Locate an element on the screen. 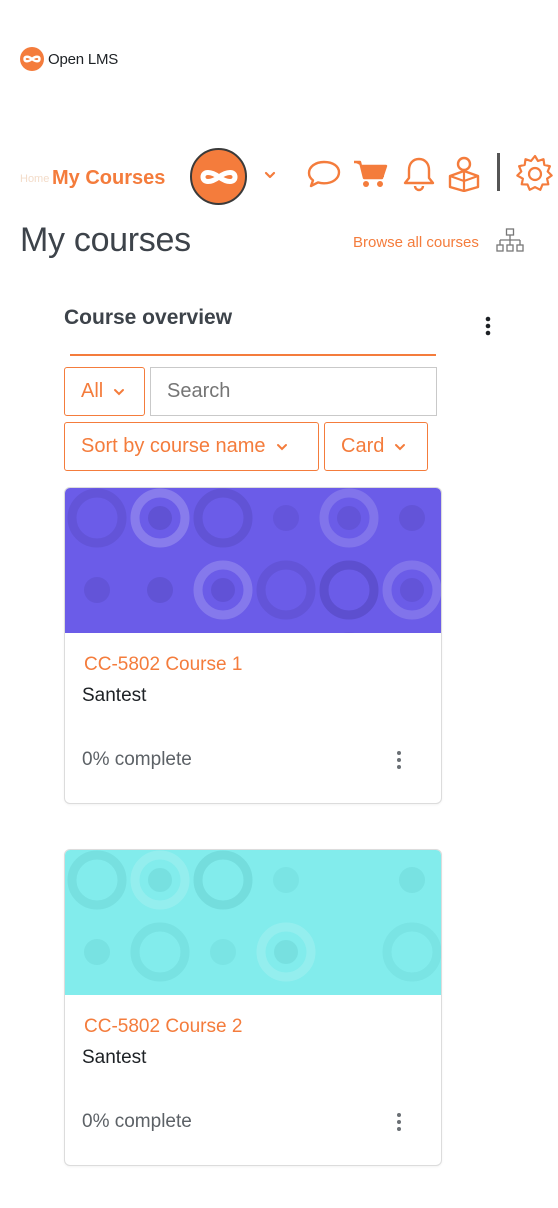 This screenshot has height=1208, width=558. sitemap-icon is located at coordinates (510, 241).